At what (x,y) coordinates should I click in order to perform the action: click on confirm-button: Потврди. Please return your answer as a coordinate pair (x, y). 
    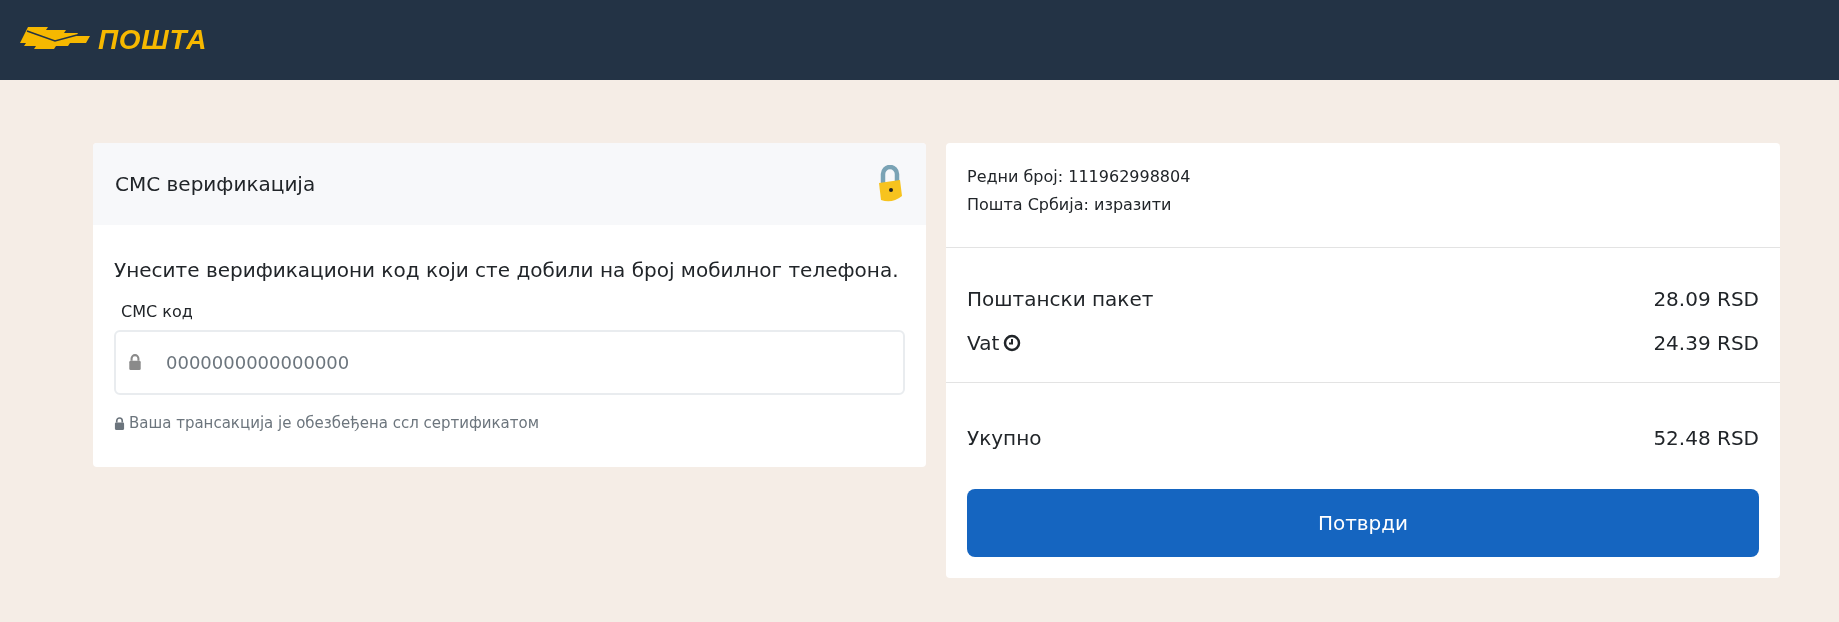
    Looking at the image, I should click on (1363, 523).